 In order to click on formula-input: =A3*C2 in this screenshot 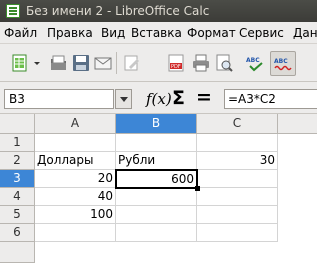, I will do `click(270, 99)`.